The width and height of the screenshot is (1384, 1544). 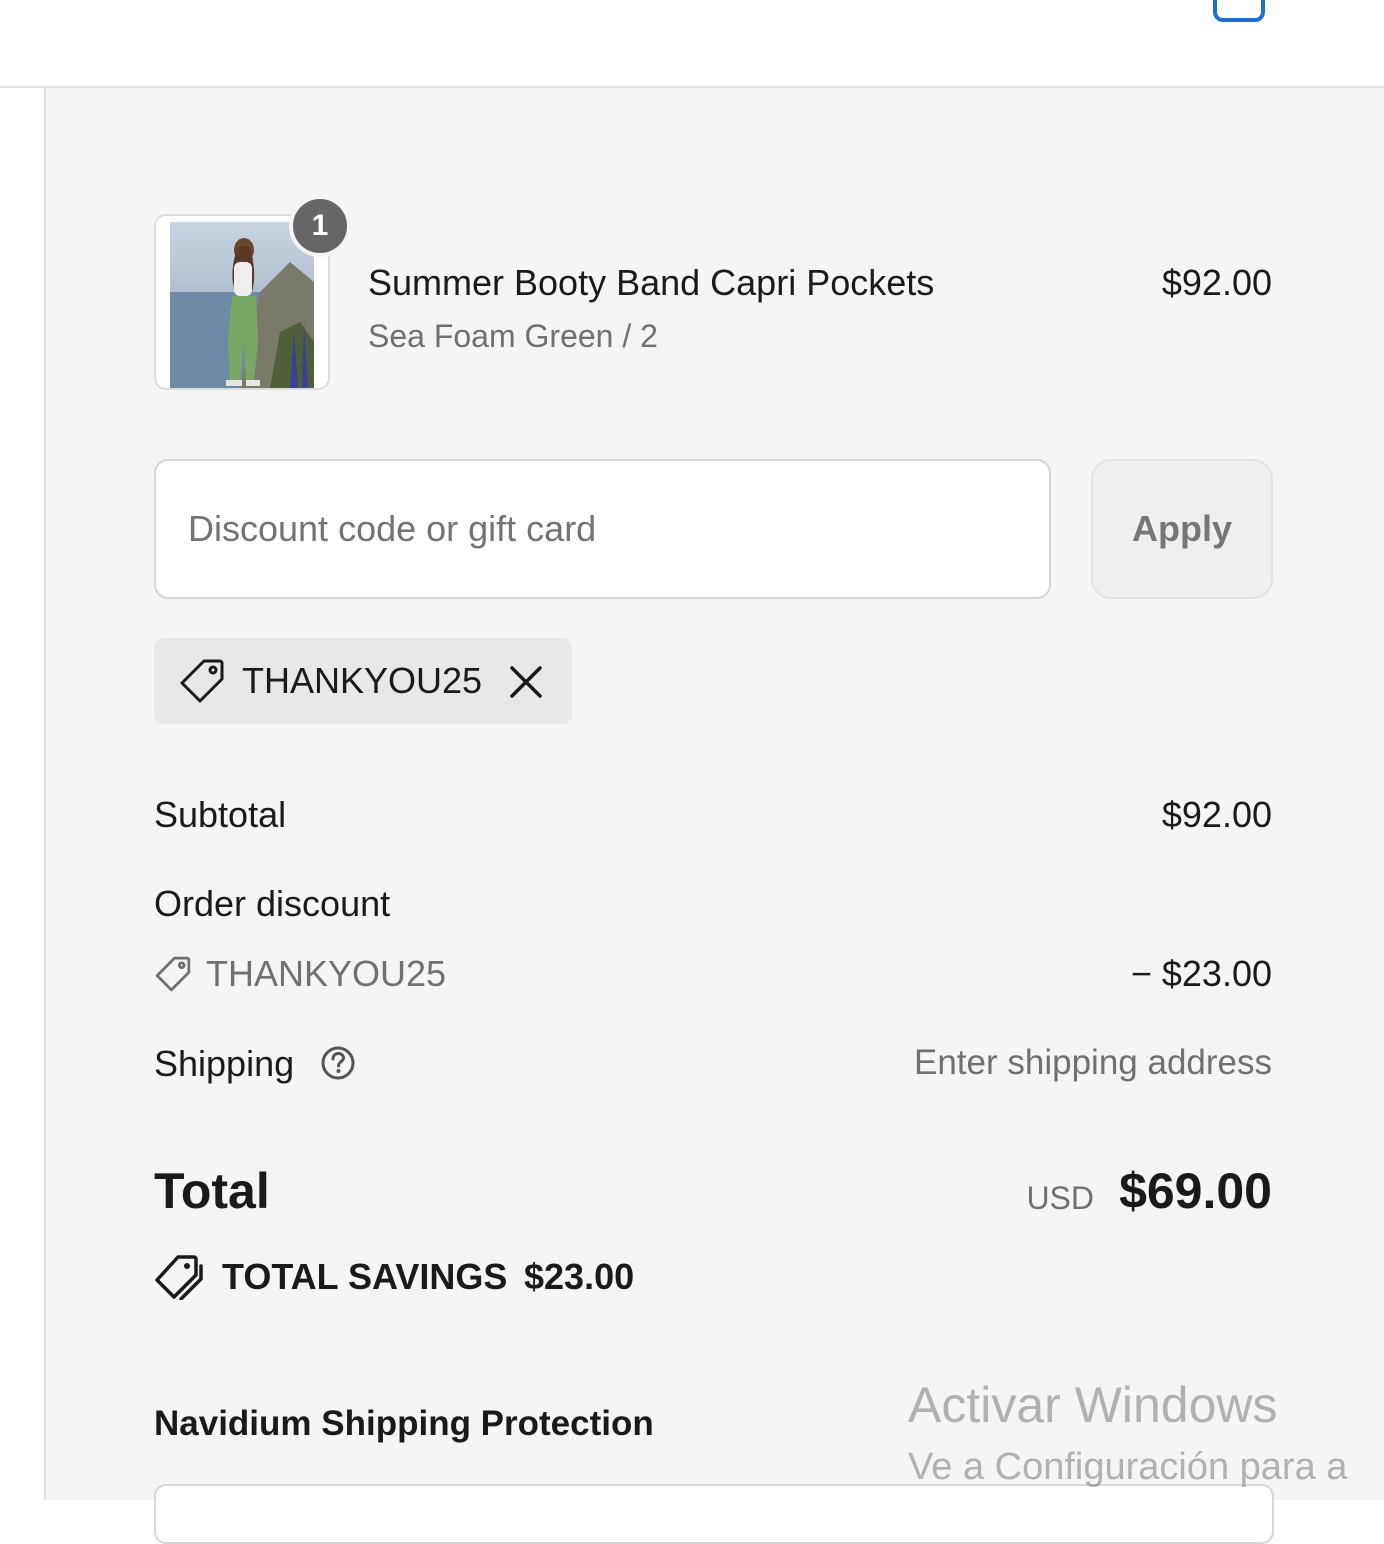 What do you see at coordinates (220, 814) in the screenshot?
I see `subtotal-label: Subtotal` at bounding box center [220, 814].